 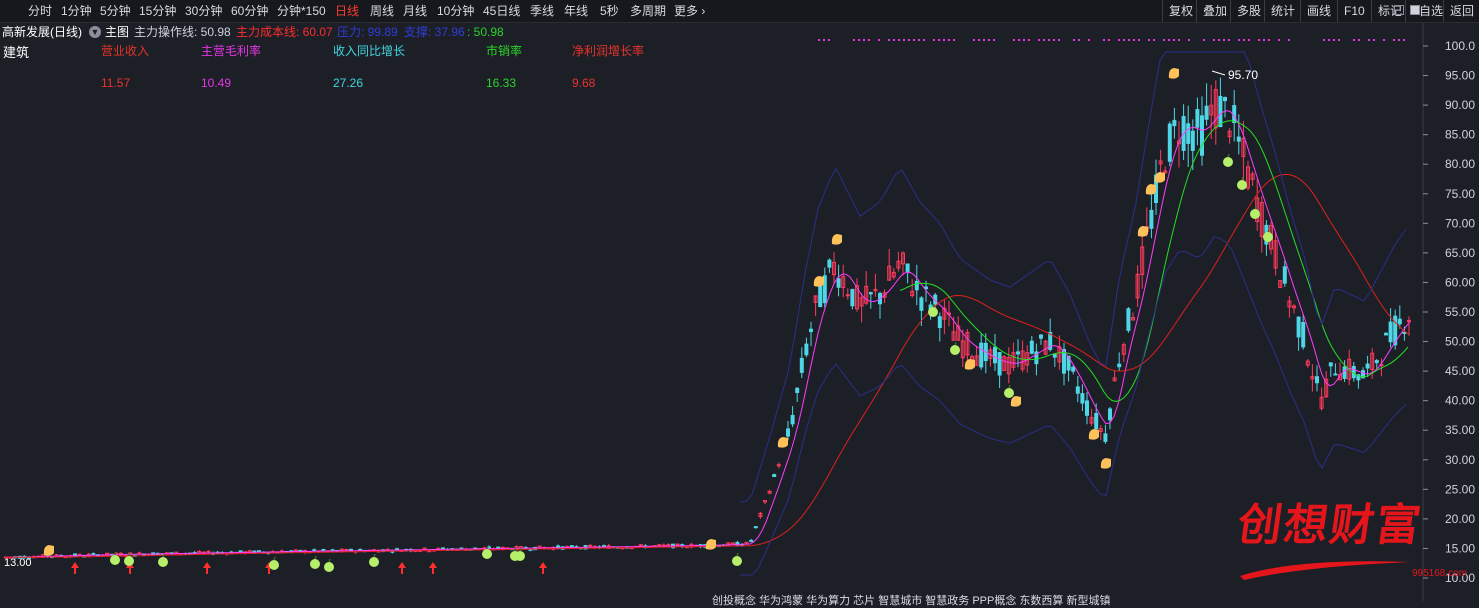 I want to click on y-axis-label: 45.00, so click(x=1460, y=371).